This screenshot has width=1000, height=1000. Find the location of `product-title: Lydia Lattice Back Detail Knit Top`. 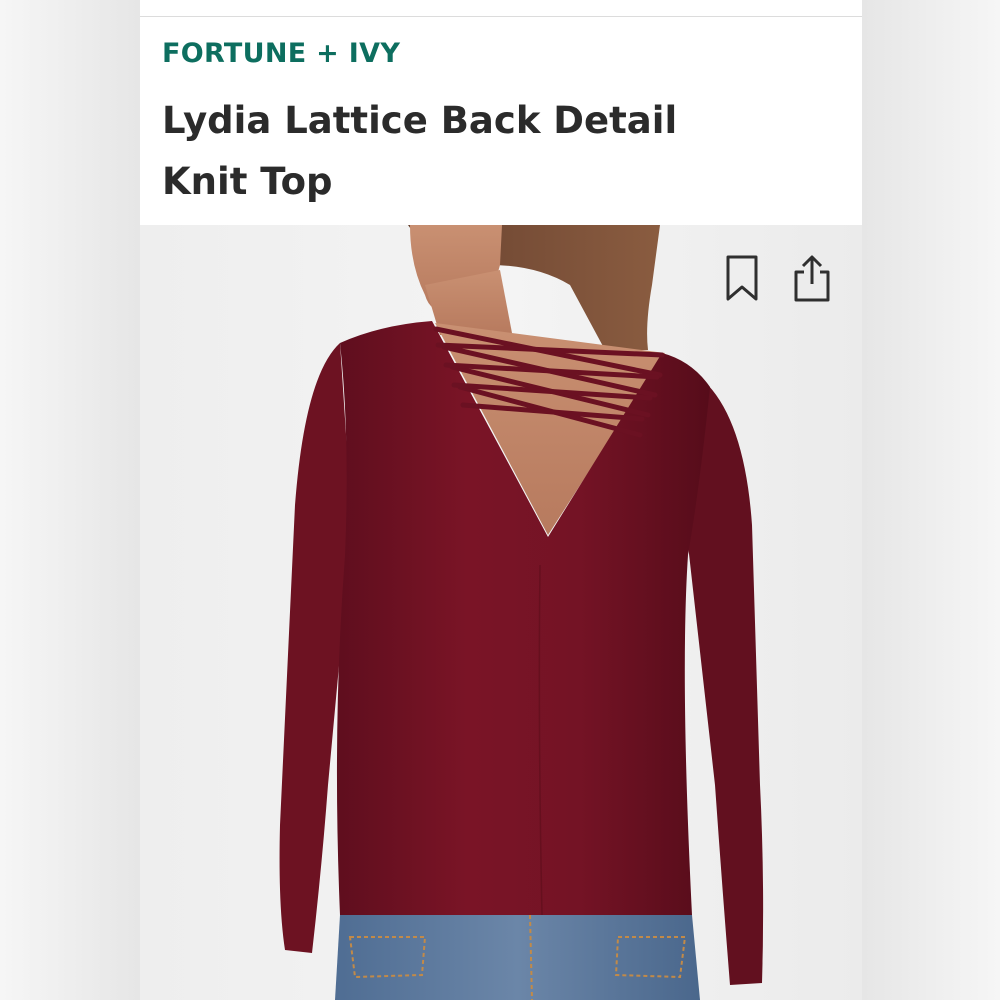

product-title: Lydia Lattice Back Detail Knit Top is located at coordinates (420, 151).